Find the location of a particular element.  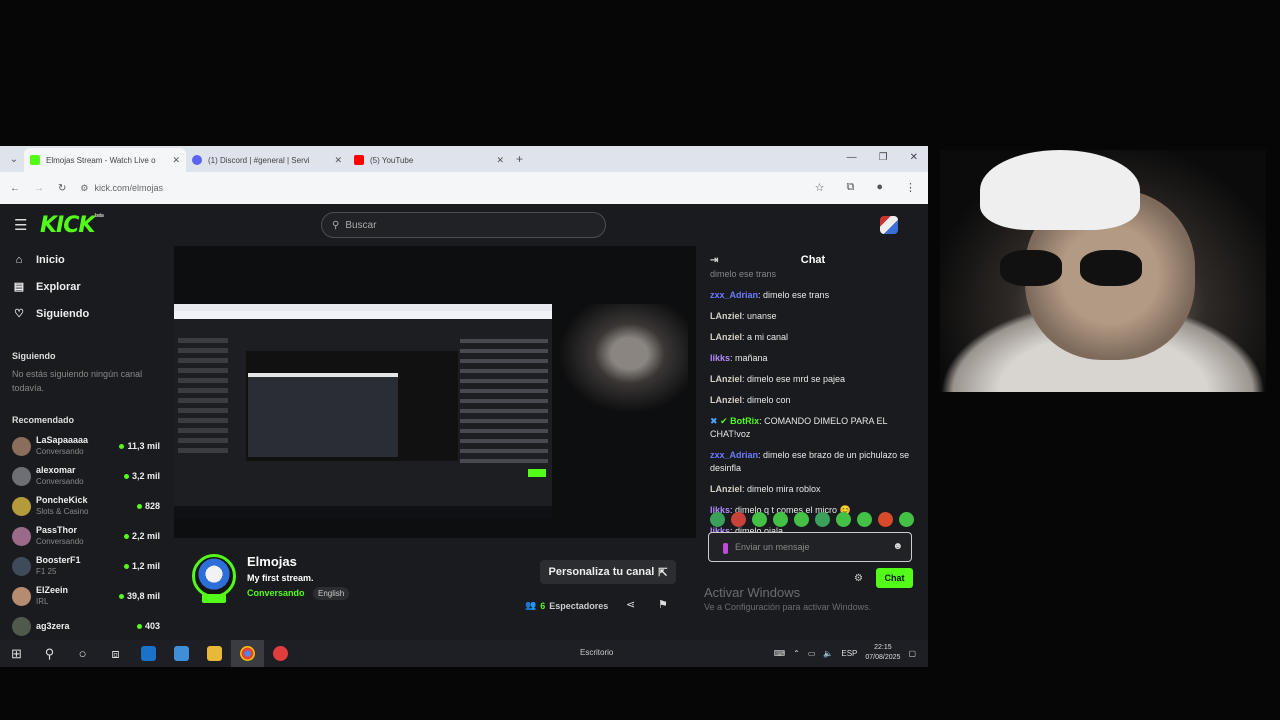

tab-discord: (1) Discord | #general | Servi ✕ is located at coordinates (267, 160).